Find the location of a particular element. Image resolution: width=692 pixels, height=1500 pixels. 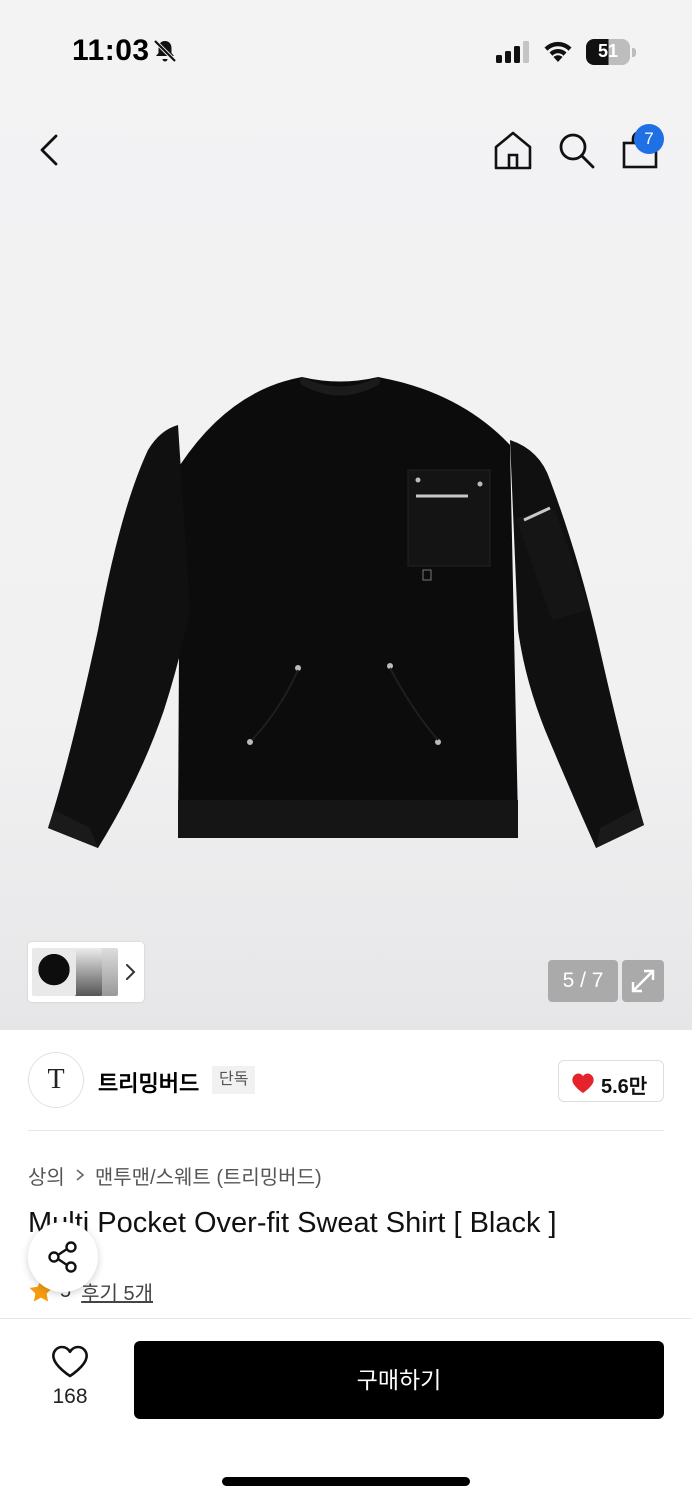

exclusive-badge: 단독 is located at coordinates (234, 1080).